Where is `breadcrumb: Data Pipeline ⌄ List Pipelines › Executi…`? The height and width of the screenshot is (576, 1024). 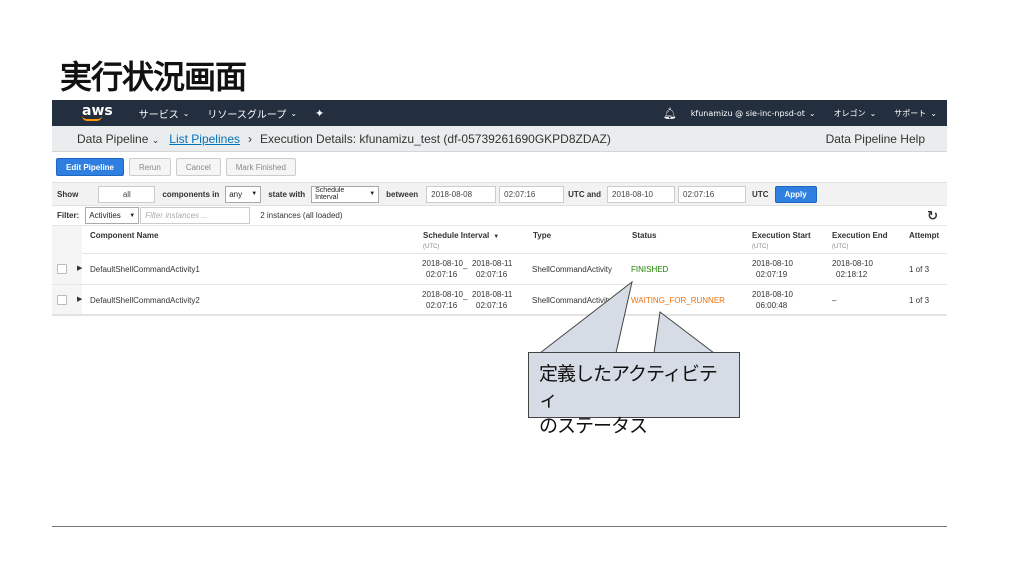 breadcrumb: Data Pipeline ⌄ List Pipelines › Executi… is located at coordinates (499, 139).